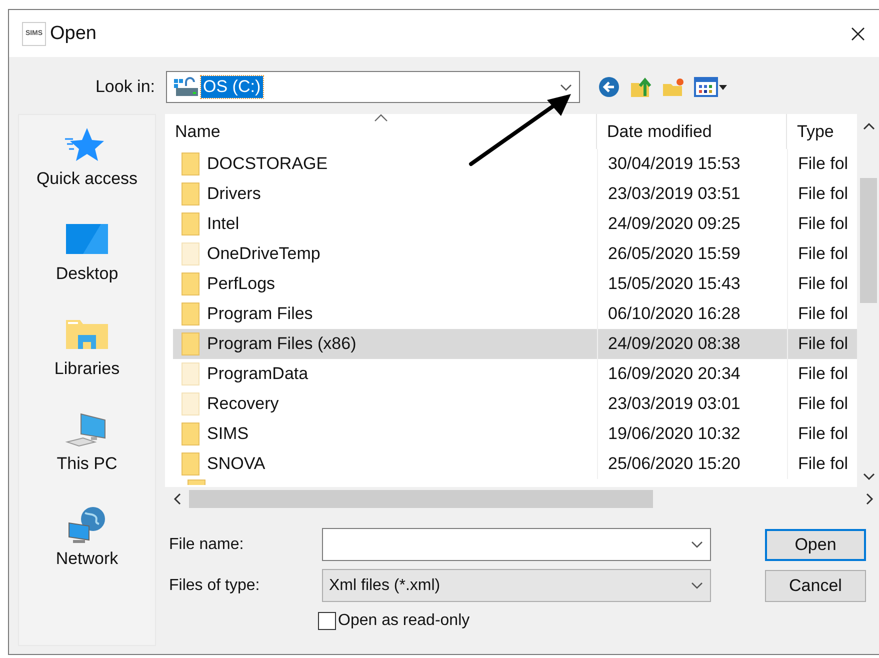  Describe the element at coordinates (373, 87) in the screenshot. I see `look-in-dropdown: OS (C:)` at that location.